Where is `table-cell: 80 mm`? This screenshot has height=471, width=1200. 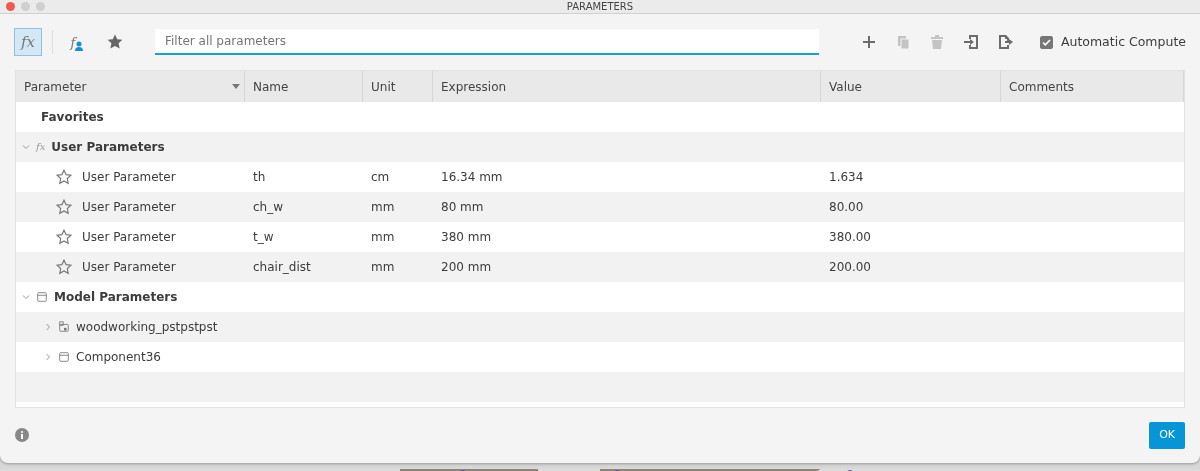 table-cell: 80 mm is located at coordinates (627, 207).